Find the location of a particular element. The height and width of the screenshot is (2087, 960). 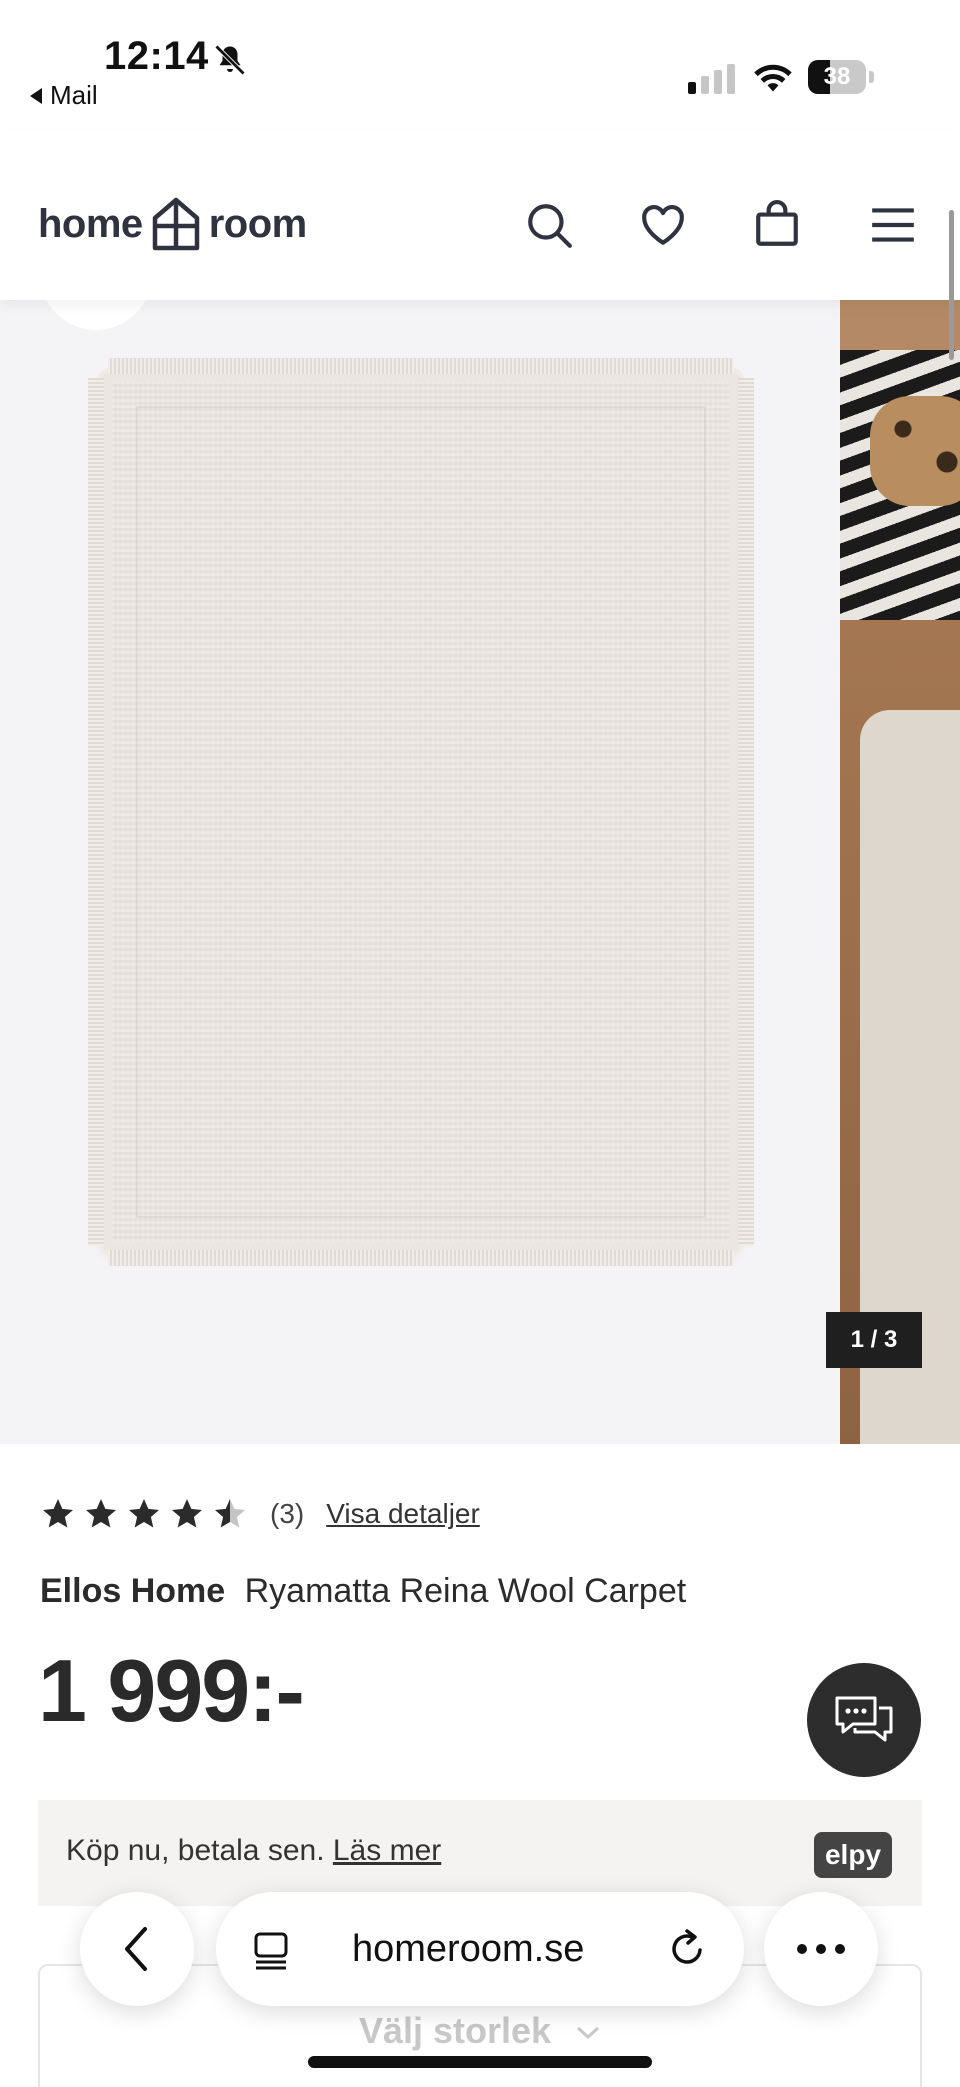

status-bar: 12:14 Mail 38 is located at coordinates (480, 65).